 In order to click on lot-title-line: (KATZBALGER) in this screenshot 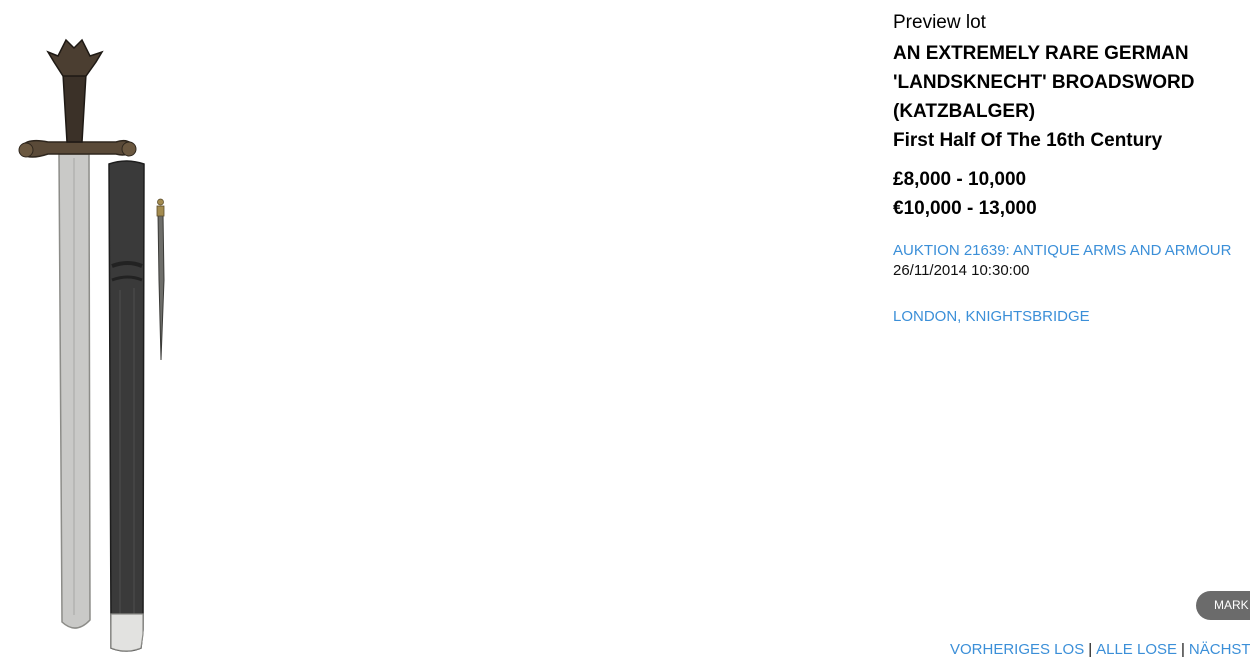, I will do `click(964, 111)`.